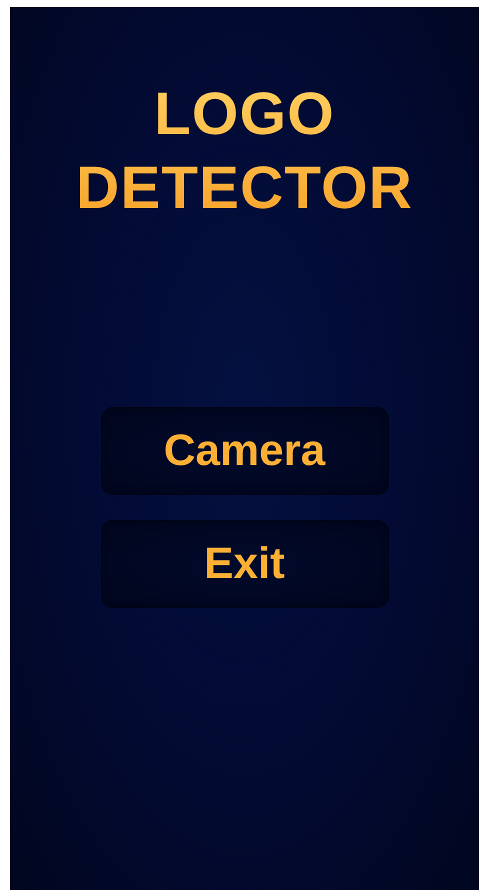 The image size is (481, 890). I want to click on menu-button: Exit, so click(244, 564).